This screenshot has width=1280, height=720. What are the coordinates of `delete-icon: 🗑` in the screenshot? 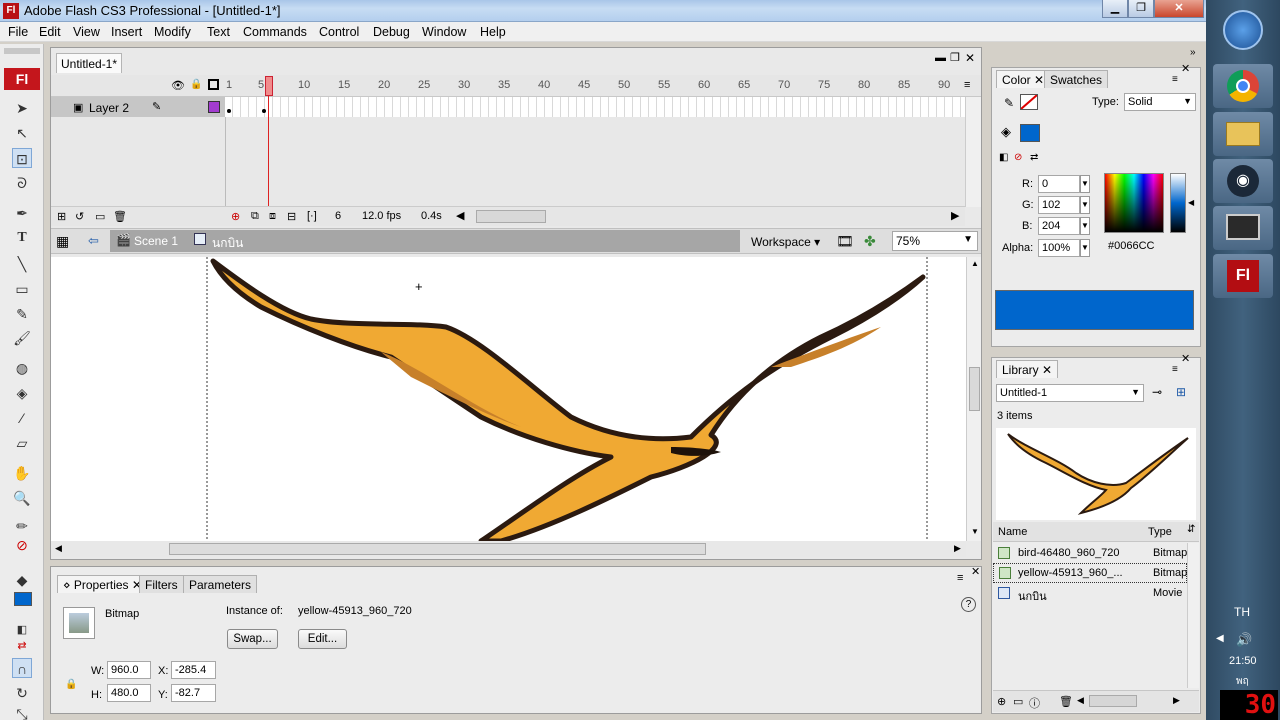 It's located at (1066, 701).